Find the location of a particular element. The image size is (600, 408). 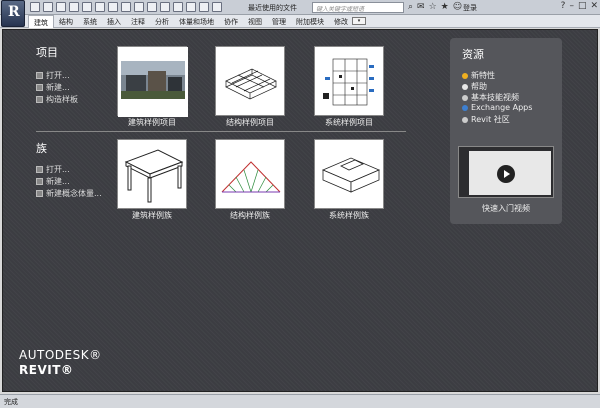

resource-link-1: 帮助 is located at coordinates (474, 86).